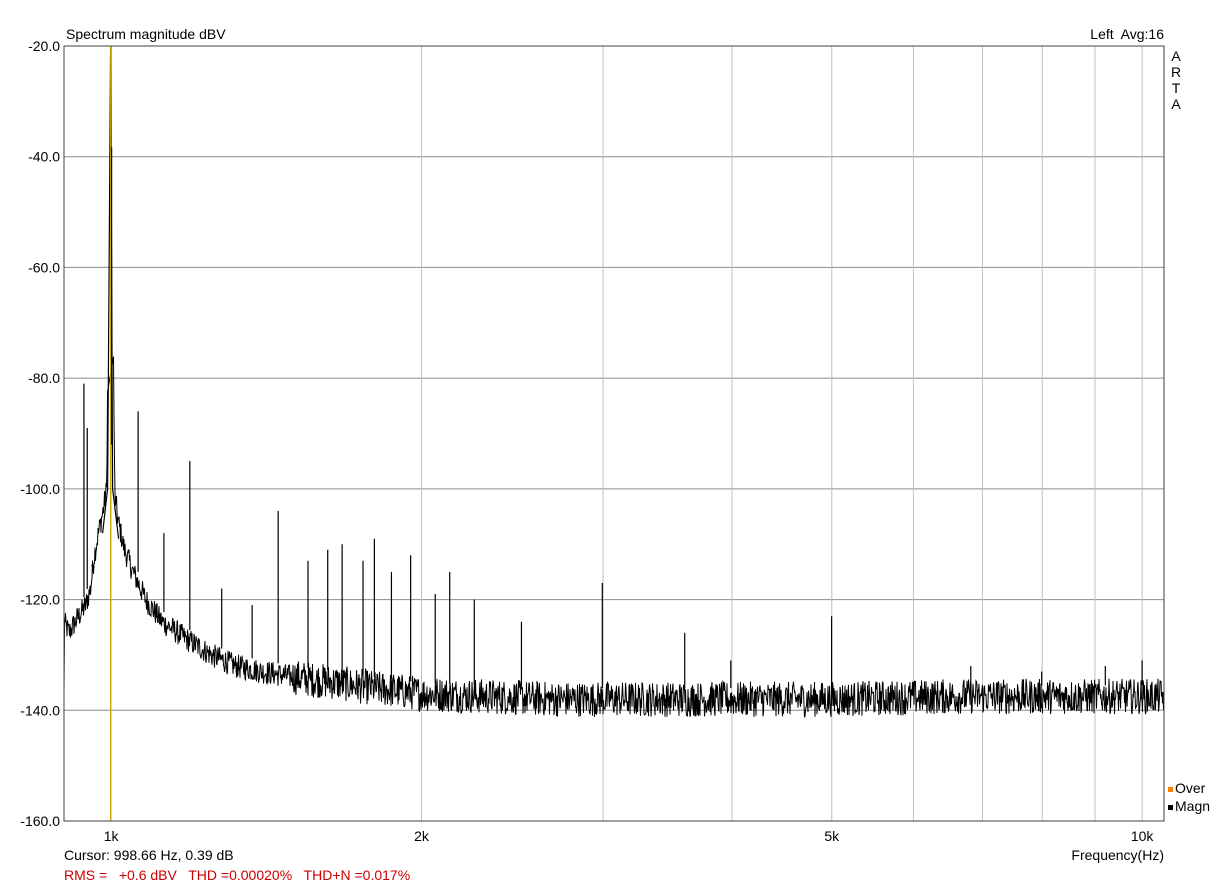  Describe the element at coordinates (1176, 88) in the screenshot. I see `logo-letter: T` at that location.